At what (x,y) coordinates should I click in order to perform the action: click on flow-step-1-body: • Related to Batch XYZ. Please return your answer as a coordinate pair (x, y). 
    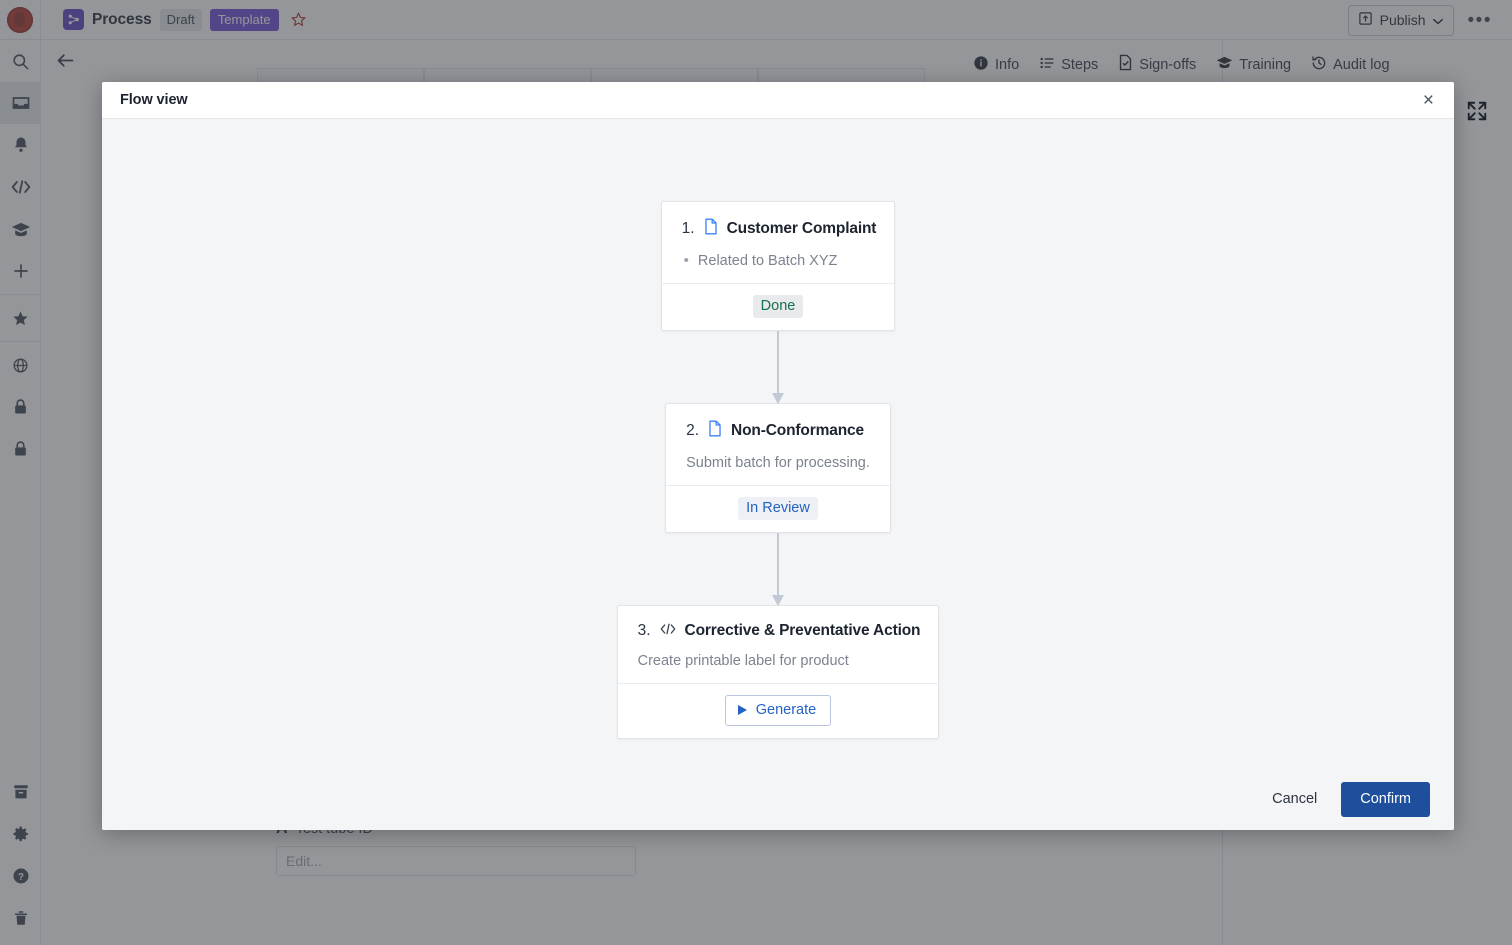
    Looking at the image, I should click on (778, 268).